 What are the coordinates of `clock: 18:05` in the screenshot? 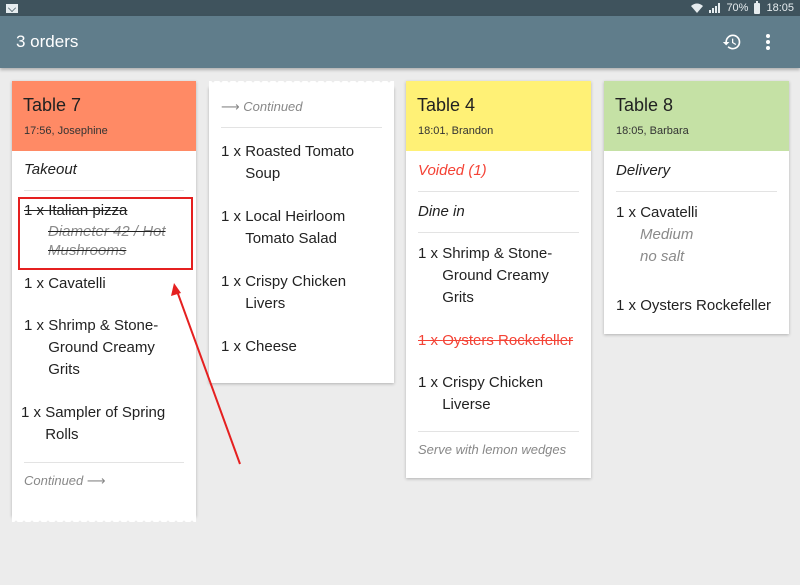 It's located at (780, 8).